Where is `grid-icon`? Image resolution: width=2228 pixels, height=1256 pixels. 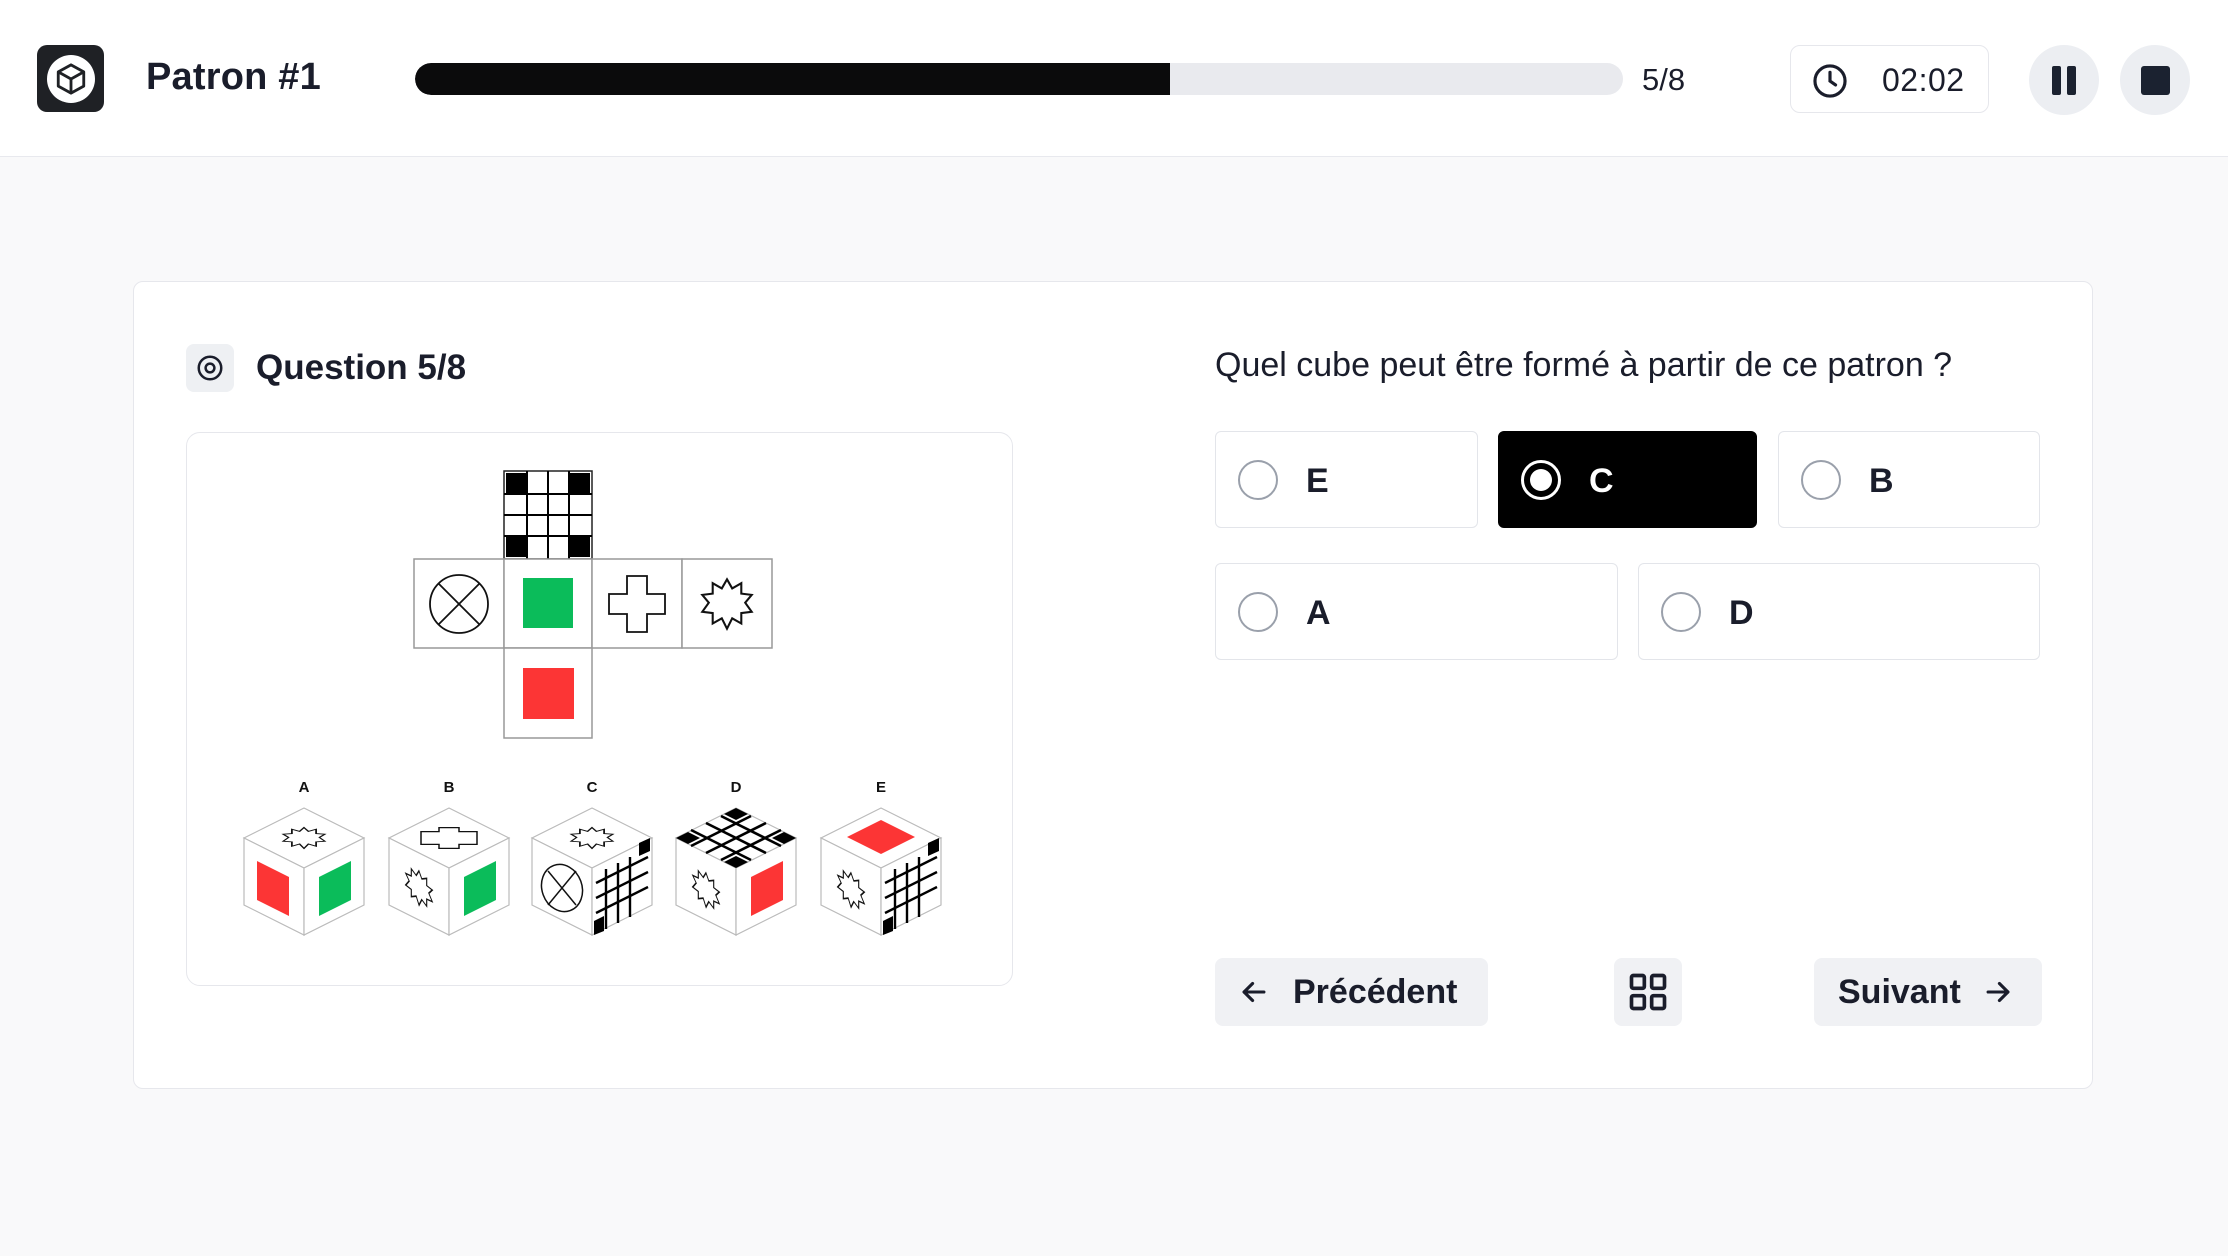
grid-icon is located at coordinates (1648, 992).